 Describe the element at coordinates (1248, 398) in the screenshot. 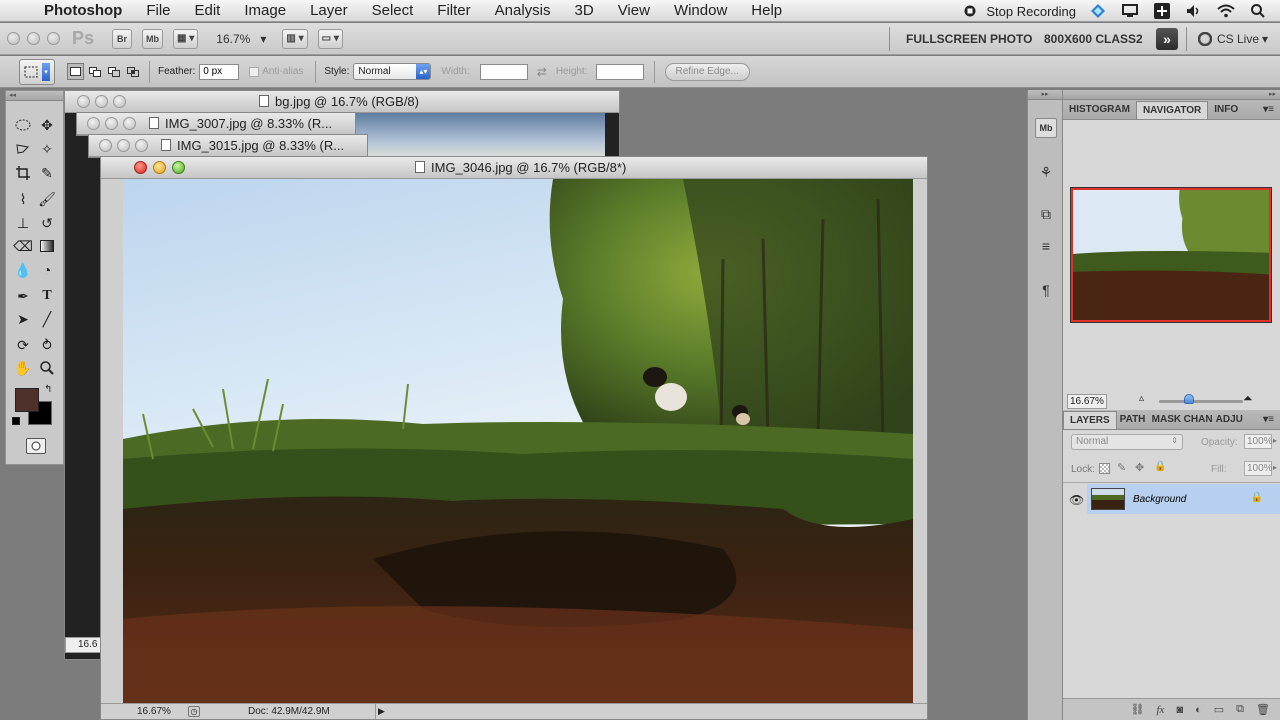

I see `zoom-in-icon: ⏶` at that location.